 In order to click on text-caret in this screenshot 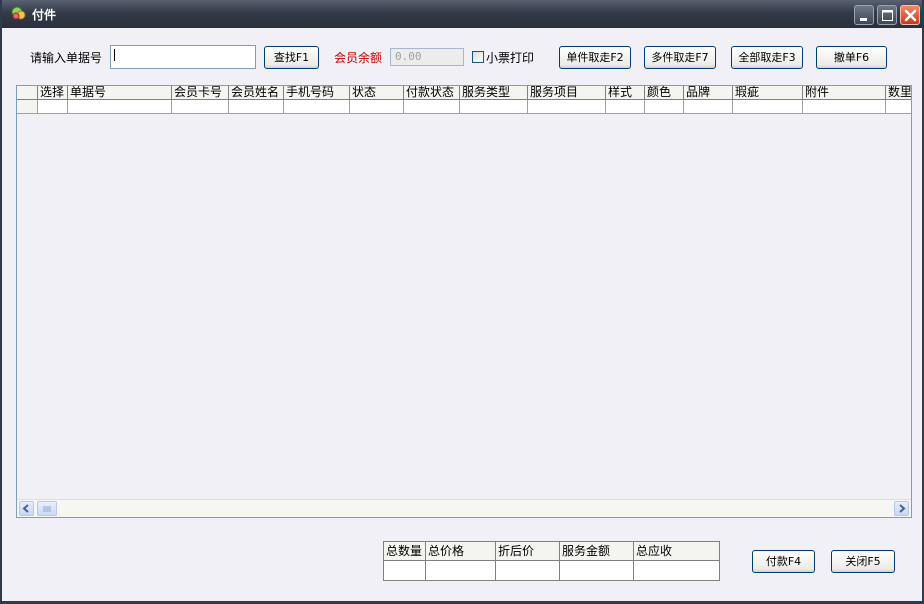, I will do `click(114, 55)`.